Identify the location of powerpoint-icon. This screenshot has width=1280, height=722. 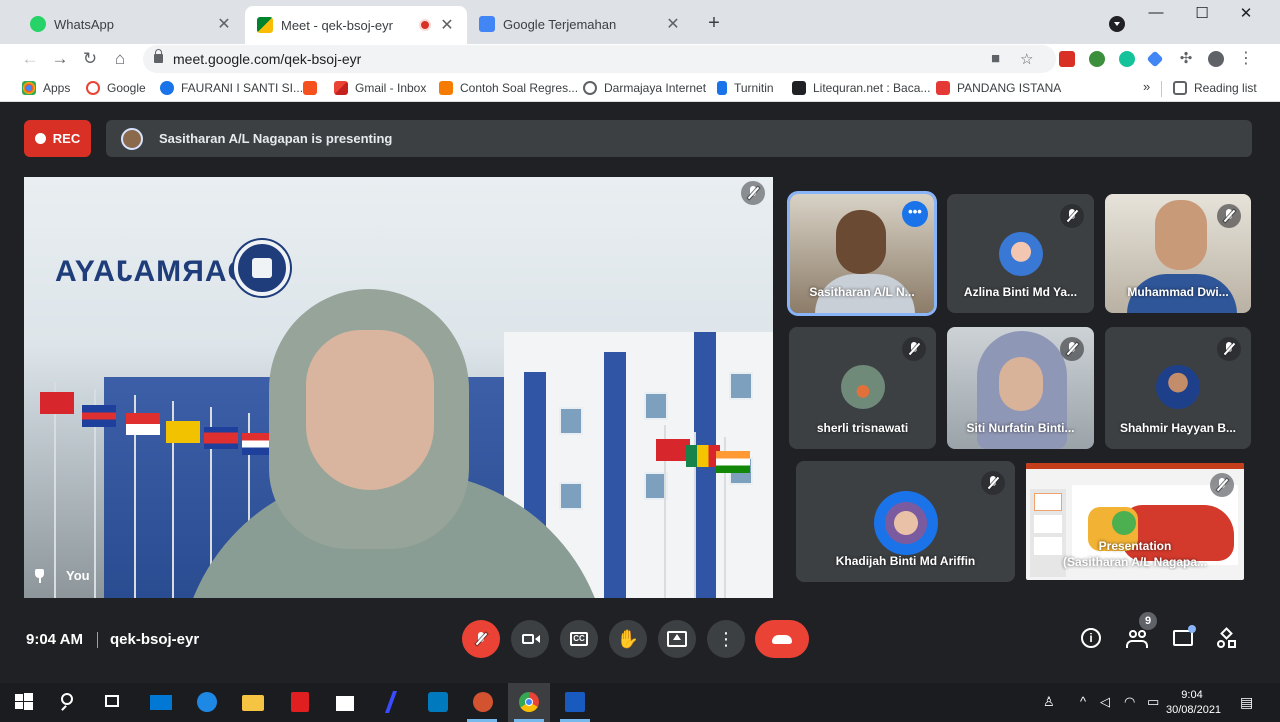
(483, 702).